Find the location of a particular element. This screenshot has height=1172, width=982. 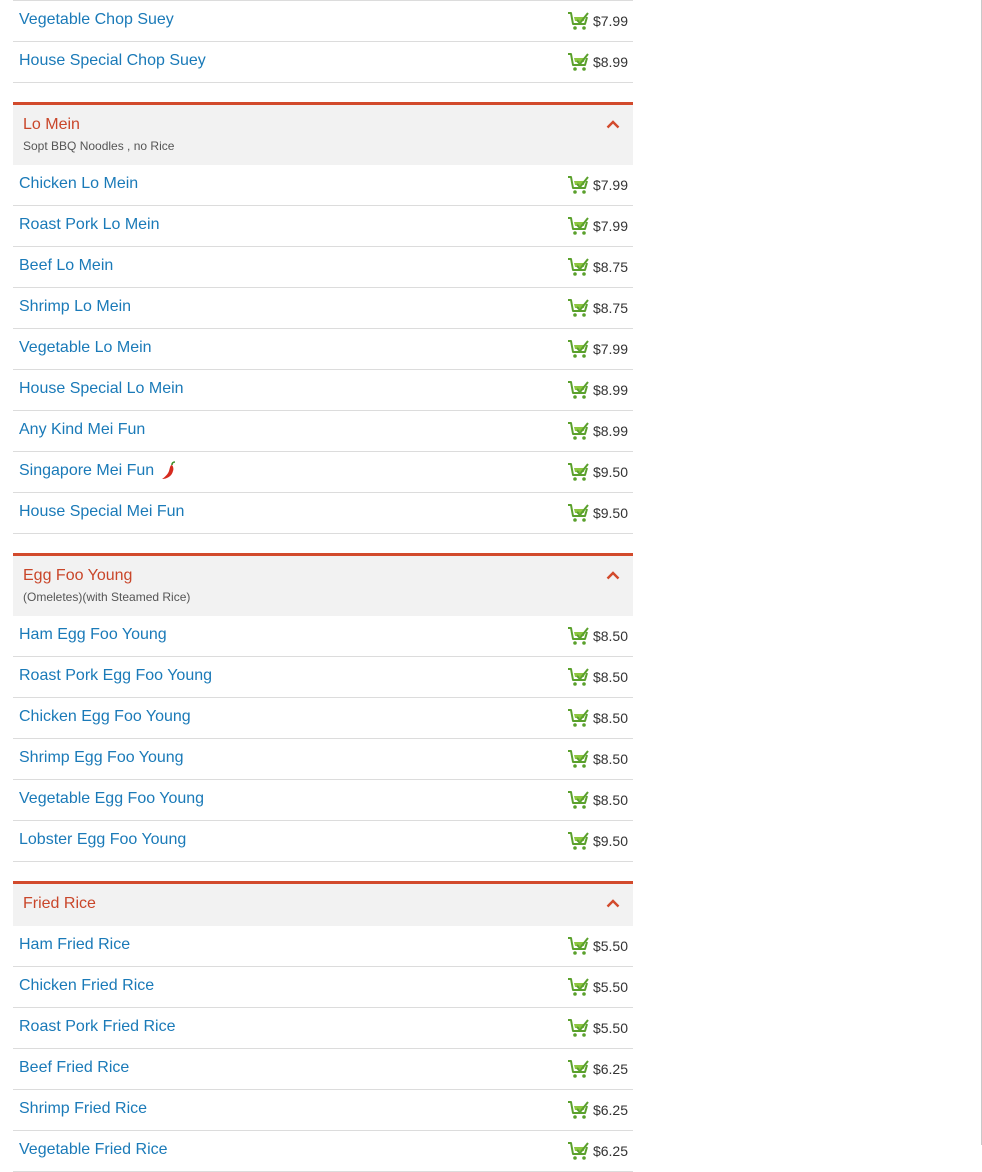

category-header-fried-rice: Fried Rice is located at coordinates (323, 903).